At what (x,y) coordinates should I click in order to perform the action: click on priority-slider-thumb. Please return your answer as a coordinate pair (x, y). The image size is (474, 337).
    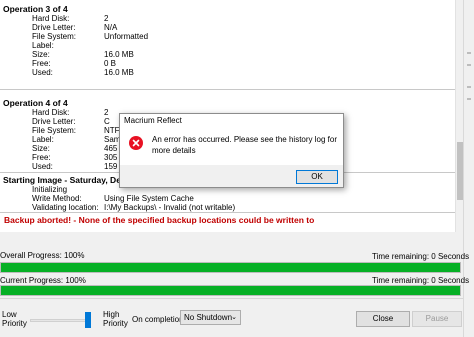
    Looking at the image, I should click on (88, 320).